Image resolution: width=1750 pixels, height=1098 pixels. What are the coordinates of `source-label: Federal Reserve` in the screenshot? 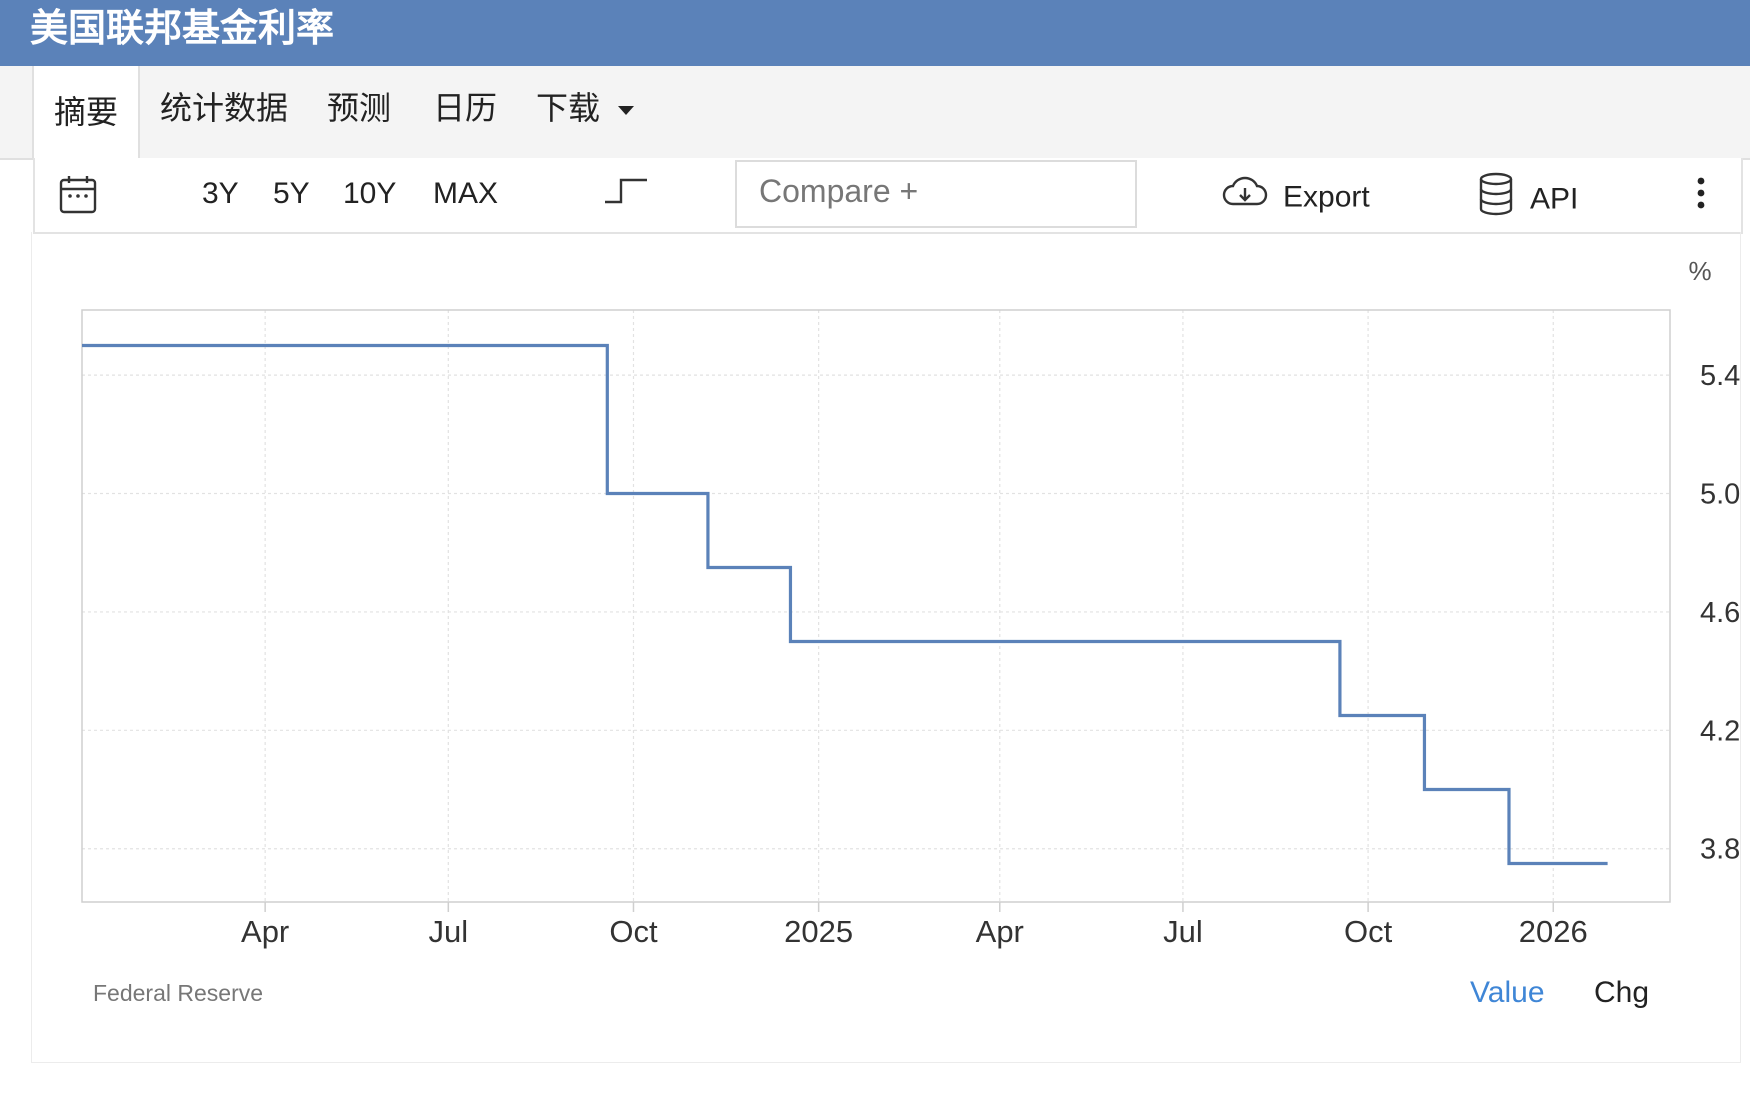 It's located at (178, 993).